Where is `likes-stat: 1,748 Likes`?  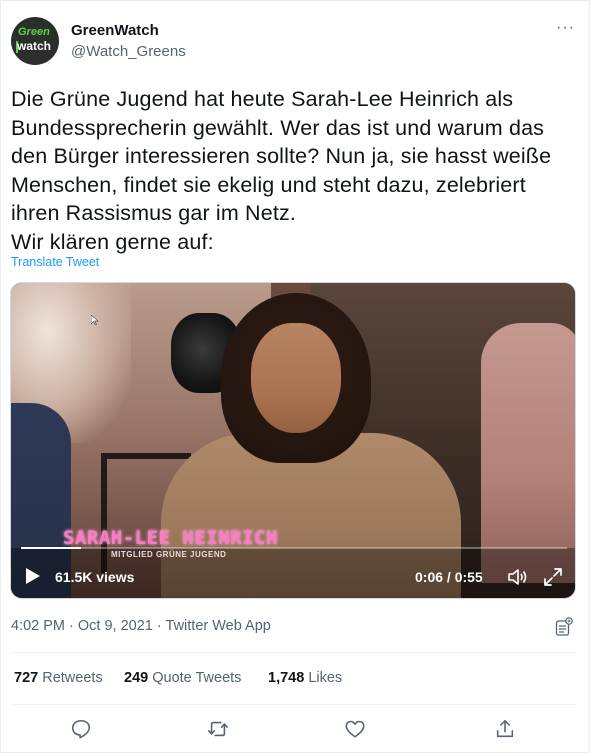 likes-stat: 1,748 Likes is located at coordinates (305, 678).